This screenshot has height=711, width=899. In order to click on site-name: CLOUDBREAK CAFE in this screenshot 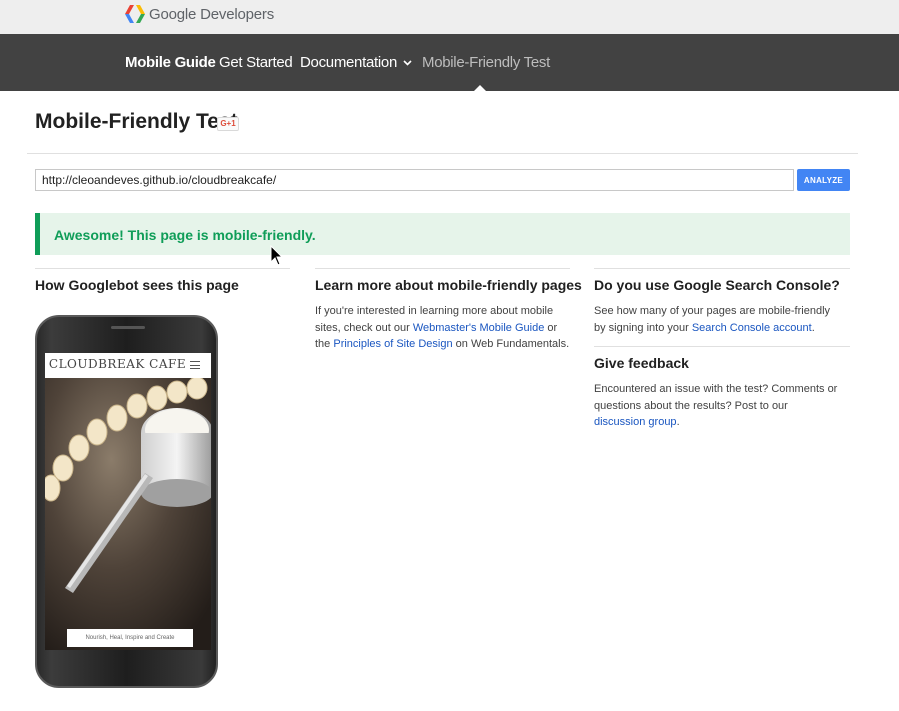, I will do `click(117, 364)`.